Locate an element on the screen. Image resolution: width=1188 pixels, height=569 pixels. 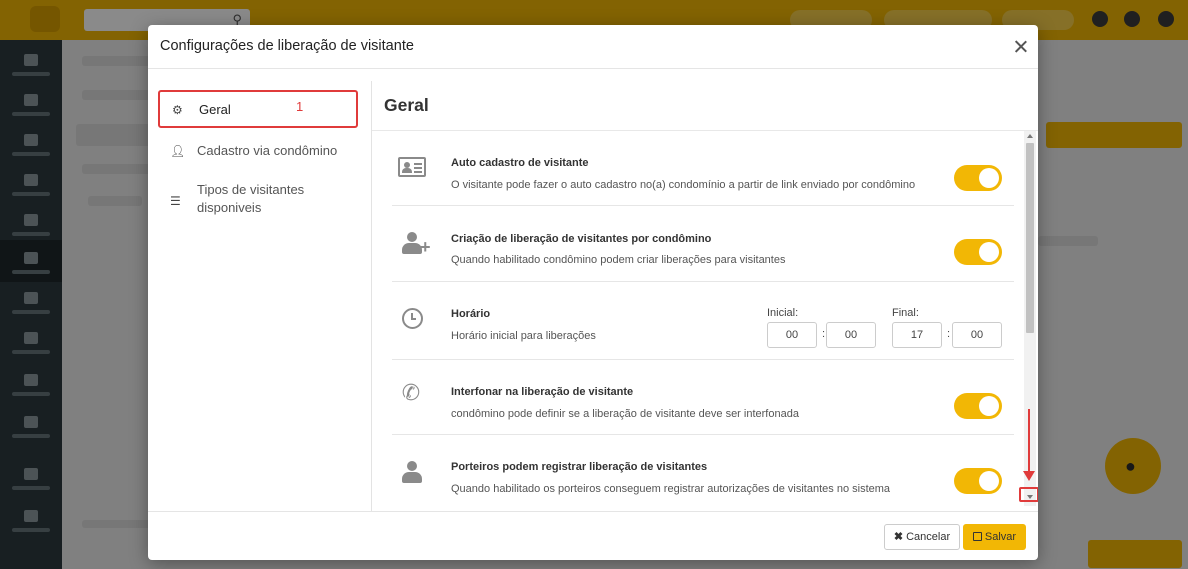
nav-item-label: Geral is located at coordinates (215, 109).